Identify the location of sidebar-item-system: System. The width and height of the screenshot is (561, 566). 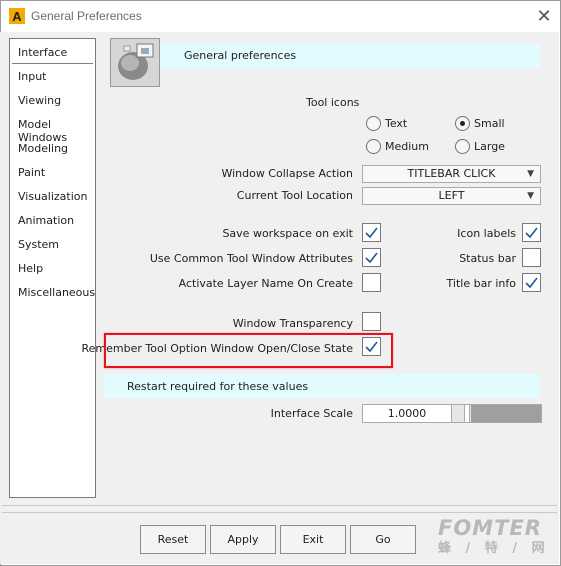
(38, 244).